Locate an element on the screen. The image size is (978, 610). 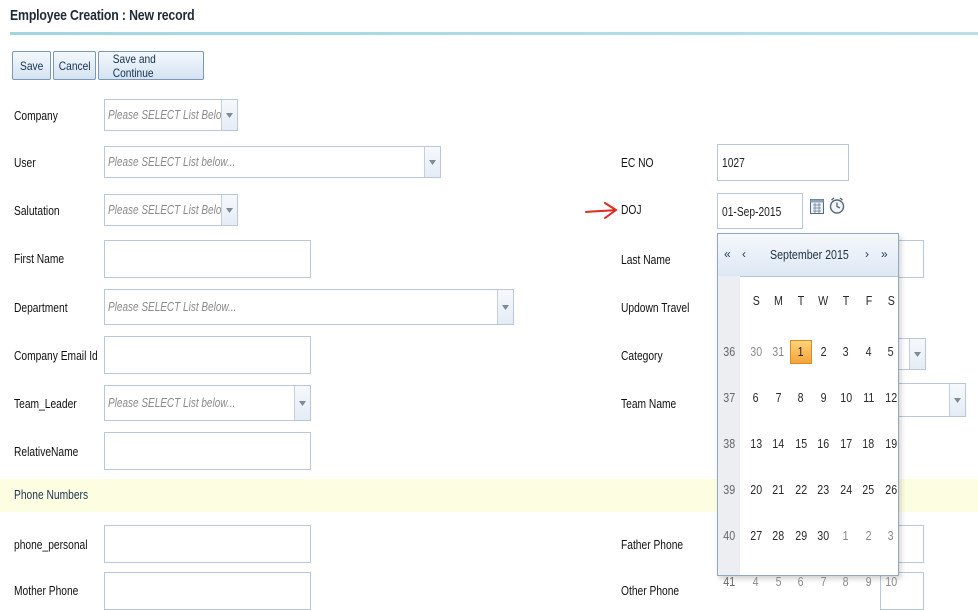
week-number: 40 is located at coordinates (729, 535).